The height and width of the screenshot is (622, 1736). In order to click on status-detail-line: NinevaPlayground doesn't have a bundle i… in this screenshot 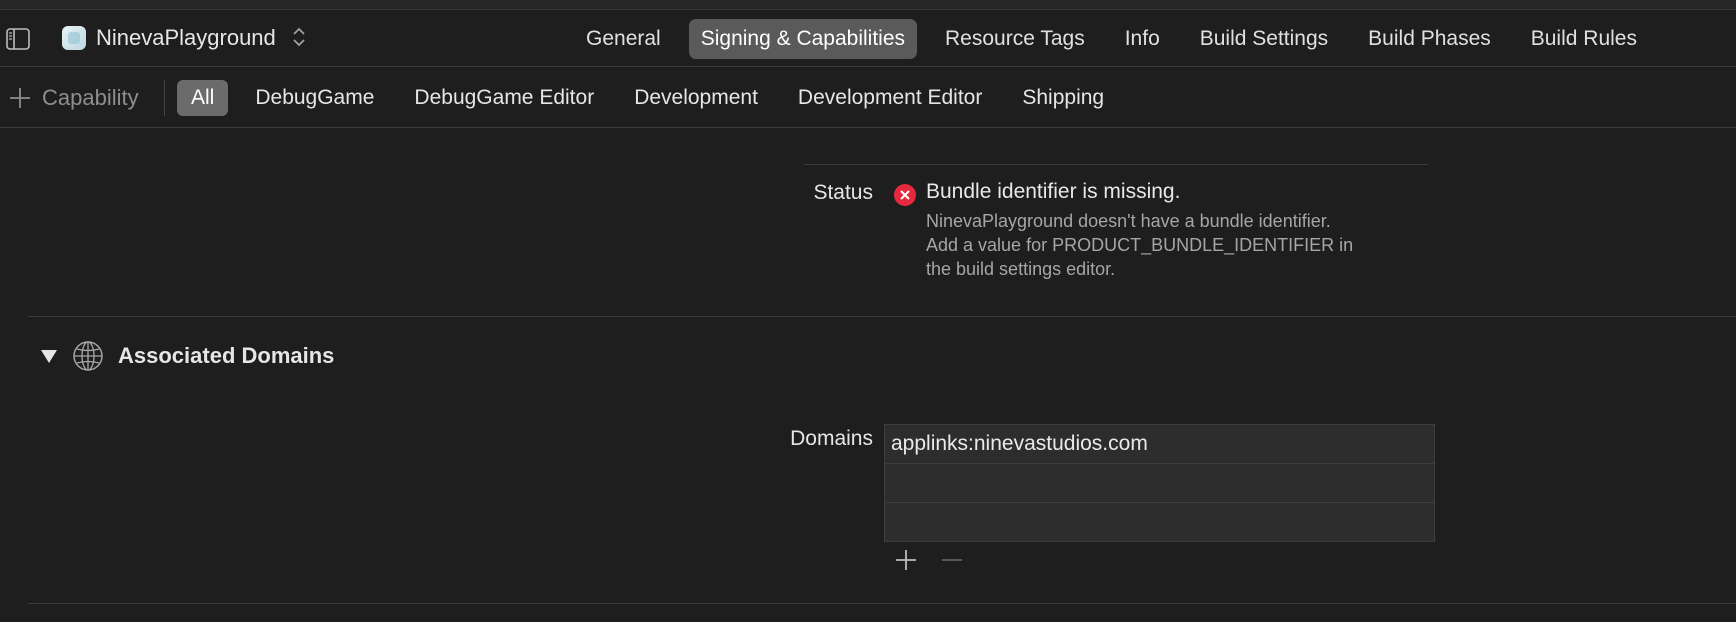, I will do `click(1128, 221)`.